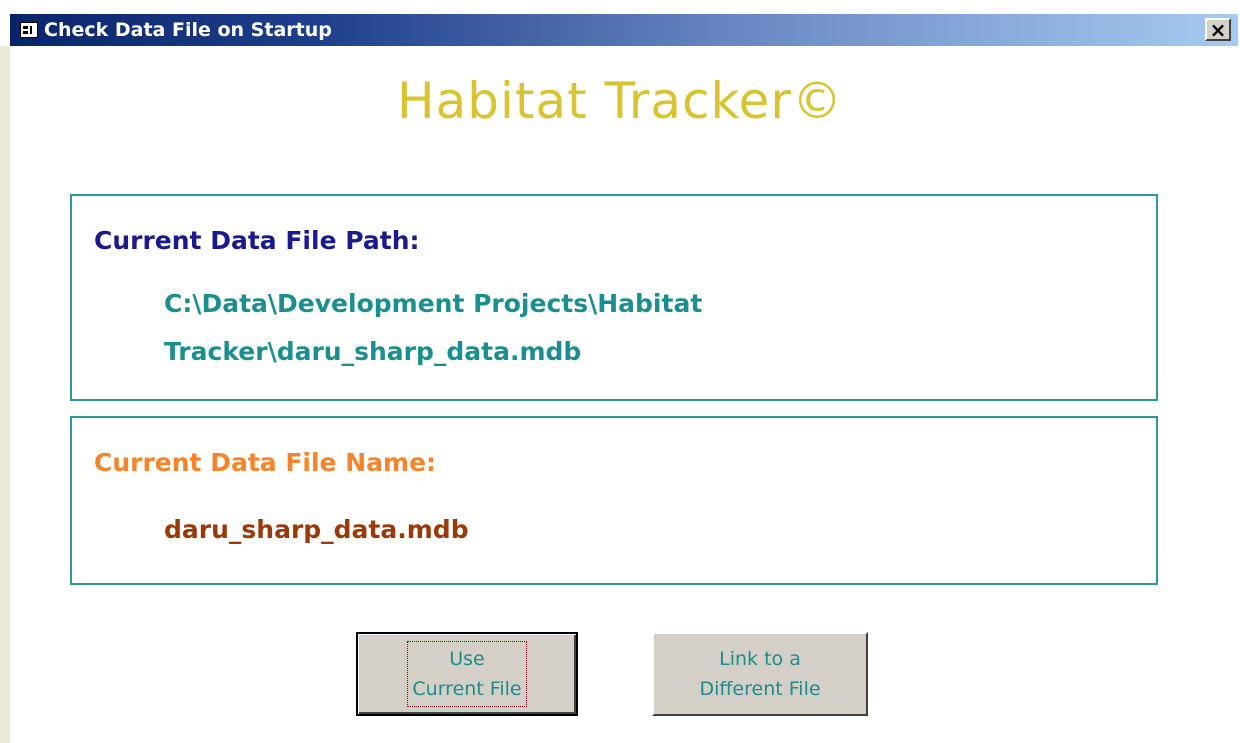 The image size is (1240, 743). Describe the element at coordinates (29, 30) in the screenshot. I see `form-icon` at that location.